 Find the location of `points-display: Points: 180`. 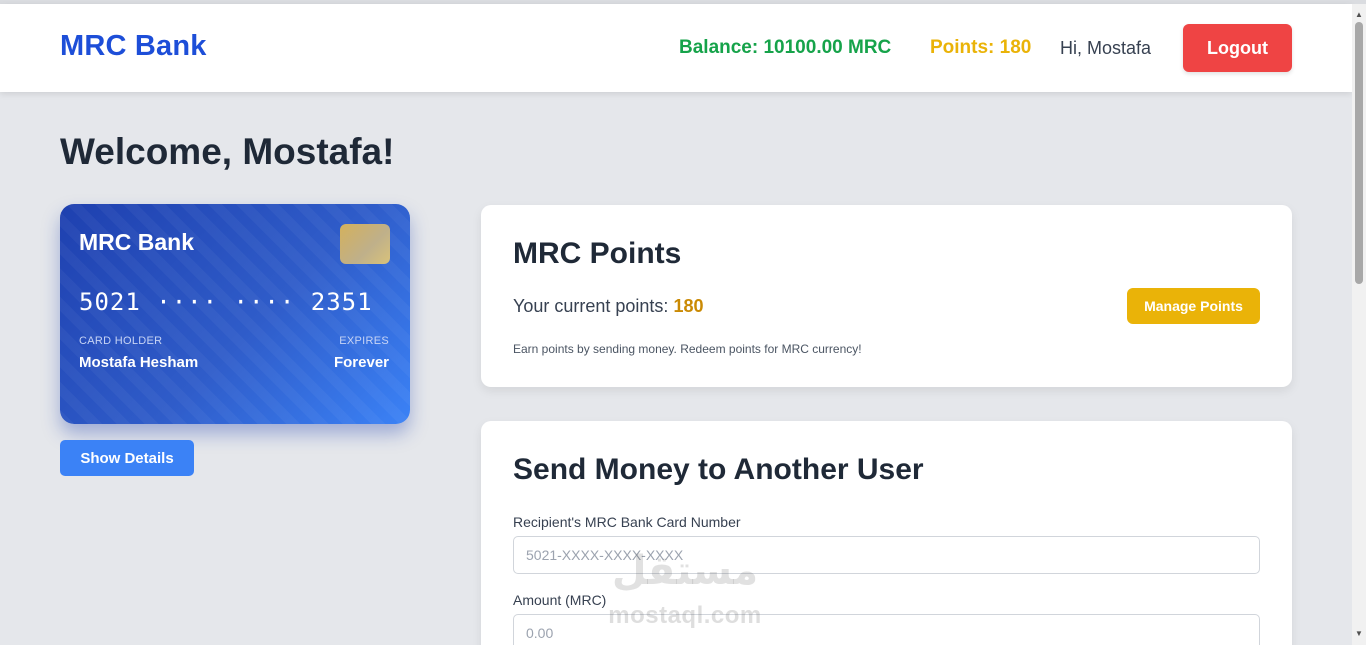

points-display: Points: 180 is located at coordinates (981, 47).